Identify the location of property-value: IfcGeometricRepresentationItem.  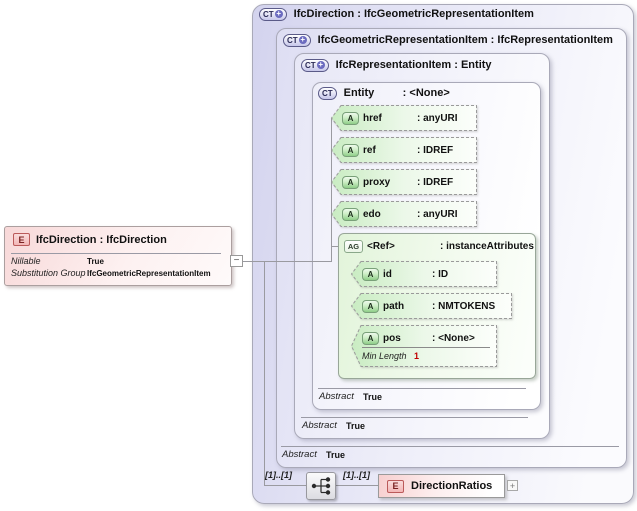
(149, 273).